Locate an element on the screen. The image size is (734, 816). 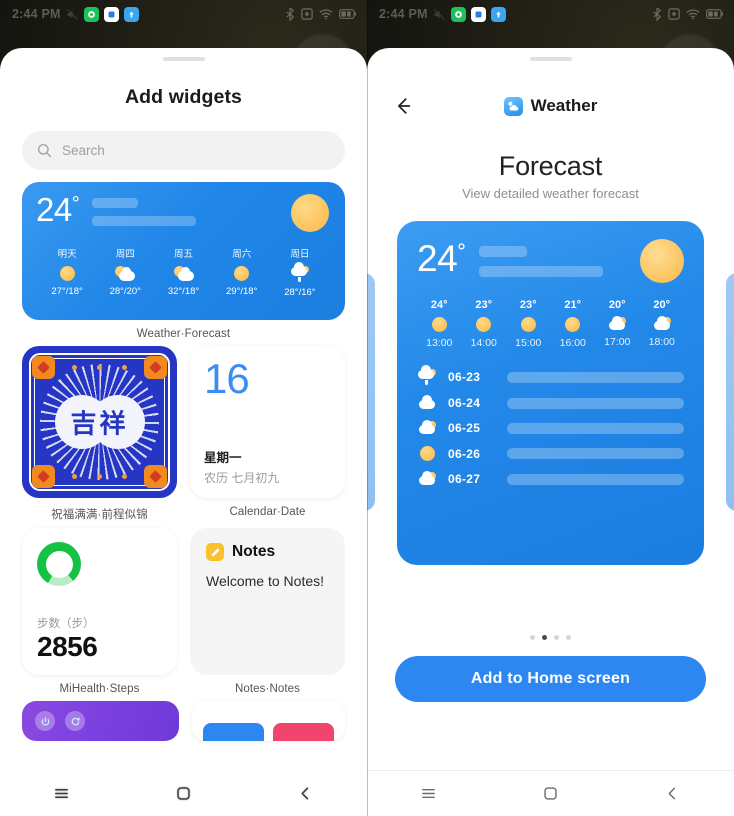
weather-day-temp: 28°/20° is located at coordinates (125, 291).